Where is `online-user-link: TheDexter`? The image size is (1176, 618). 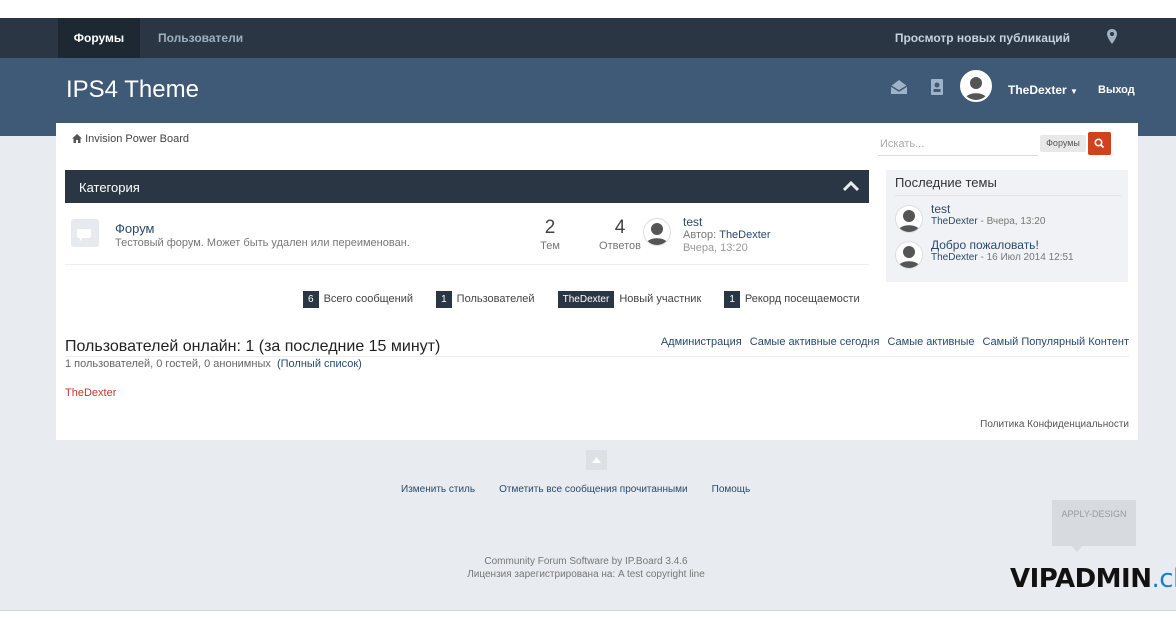
online-user-link: TheDexter is located at coordinates (90, 393).